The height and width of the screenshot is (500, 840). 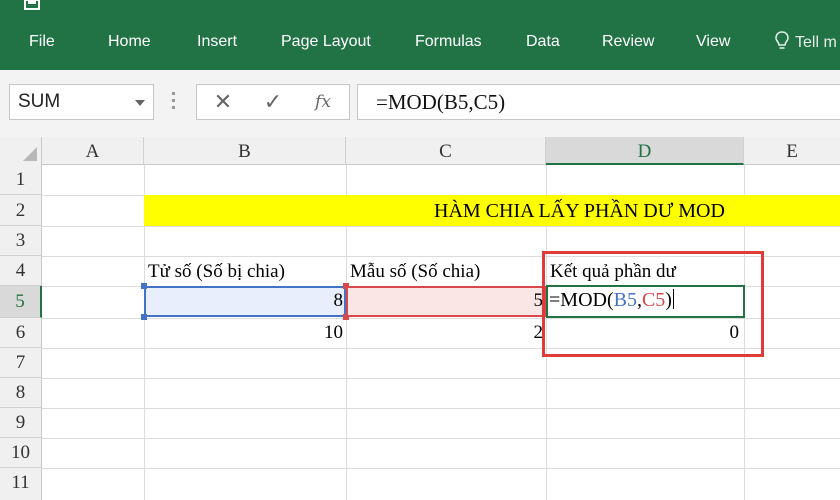 I want to click on column-header-d: D, so click(x=645, y=151).